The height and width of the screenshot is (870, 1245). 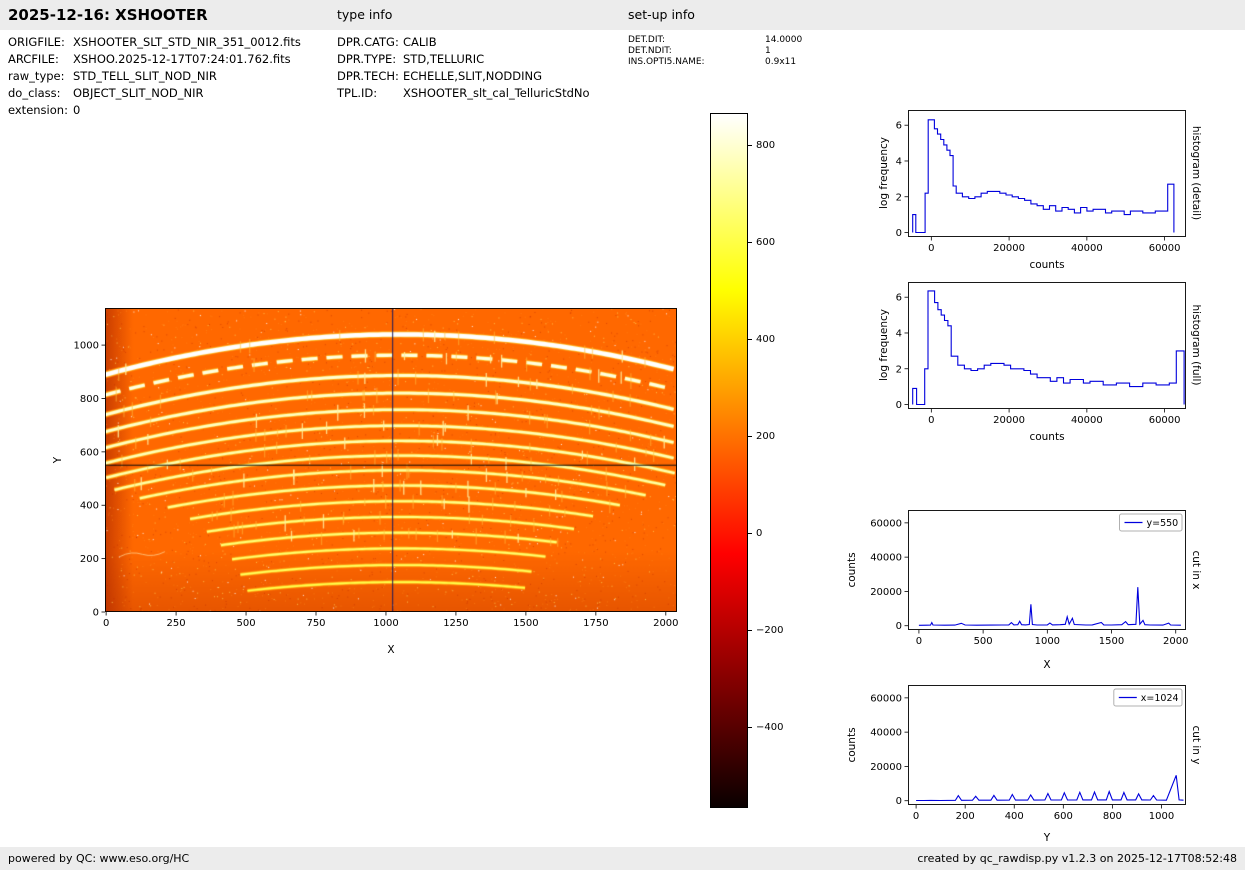 What do you see at coordinates (455, 623) in the screenshot?
I see `svg-text: 1250` at bounding box center [455, 623].